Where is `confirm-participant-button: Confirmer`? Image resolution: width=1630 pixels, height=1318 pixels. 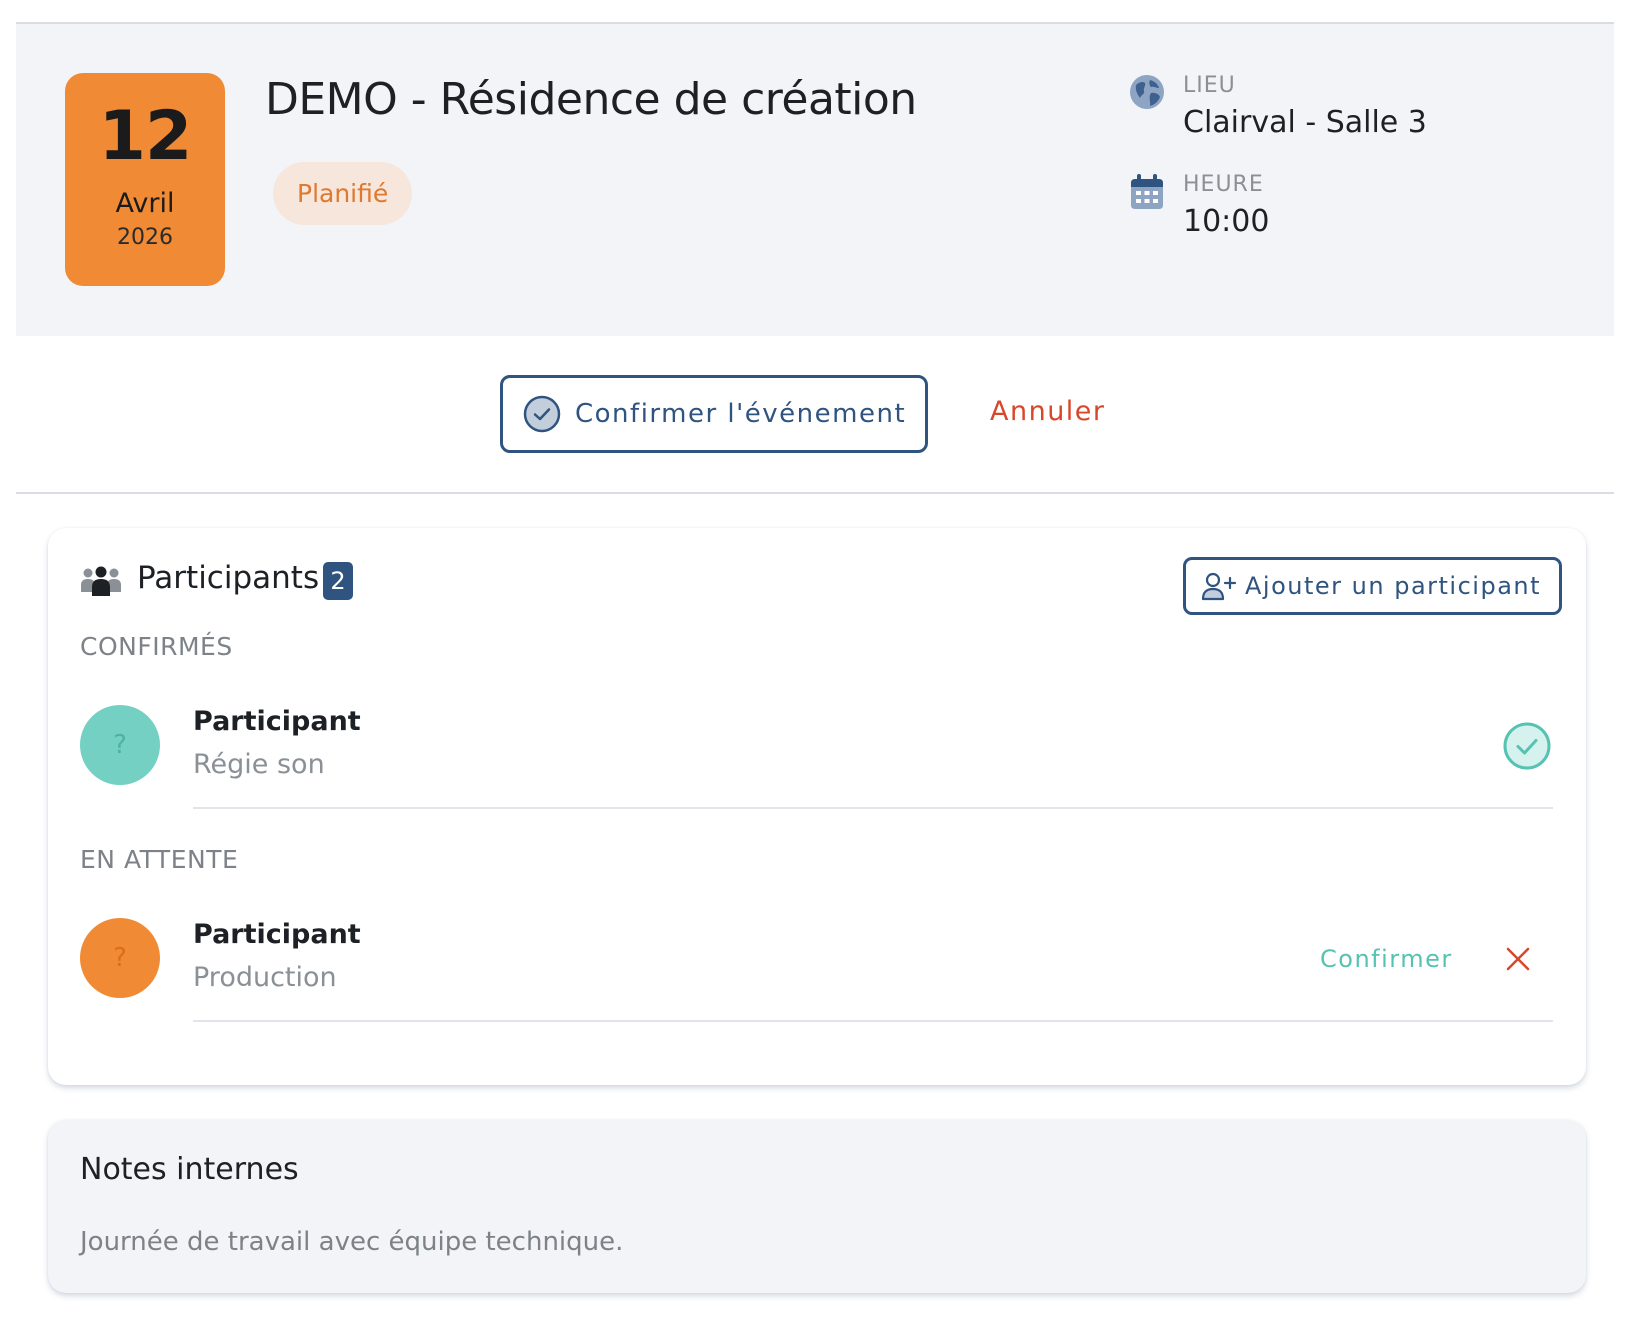
confirm-participant-button: Confirmer is located at coordinates (1386, 959).